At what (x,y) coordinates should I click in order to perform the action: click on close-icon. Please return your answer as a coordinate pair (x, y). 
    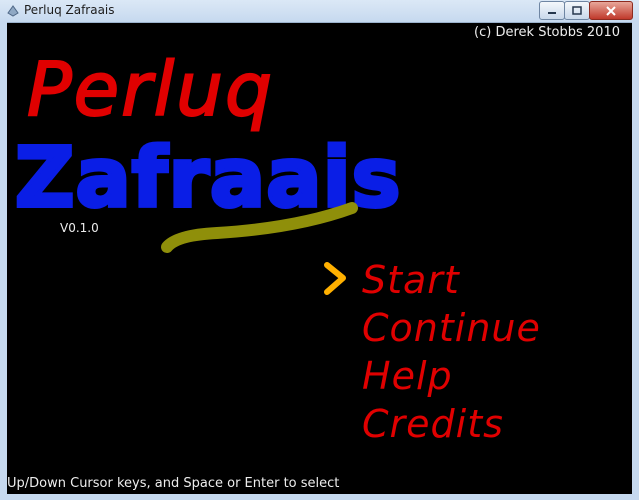
    Looking at the image, I should click on (611, 10).